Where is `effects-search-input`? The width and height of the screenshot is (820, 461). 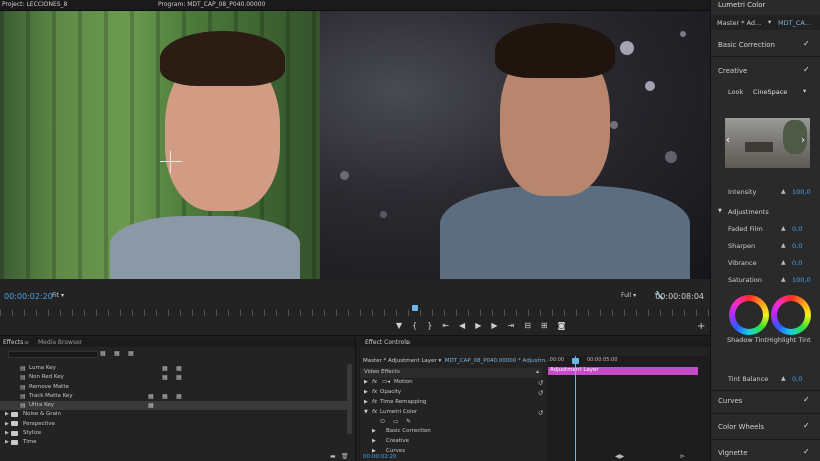 effects-search-input is located at coordinates (53, 354).